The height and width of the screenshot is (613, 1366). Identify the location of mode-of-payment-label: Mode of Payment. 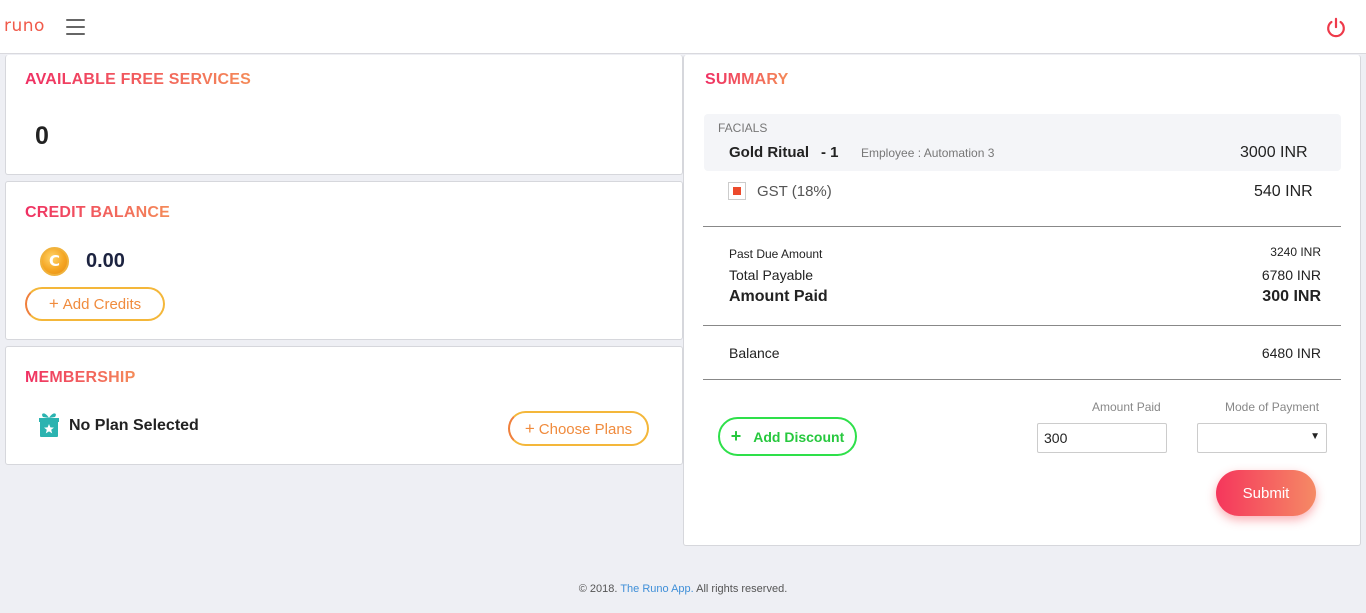
(1272, 407).